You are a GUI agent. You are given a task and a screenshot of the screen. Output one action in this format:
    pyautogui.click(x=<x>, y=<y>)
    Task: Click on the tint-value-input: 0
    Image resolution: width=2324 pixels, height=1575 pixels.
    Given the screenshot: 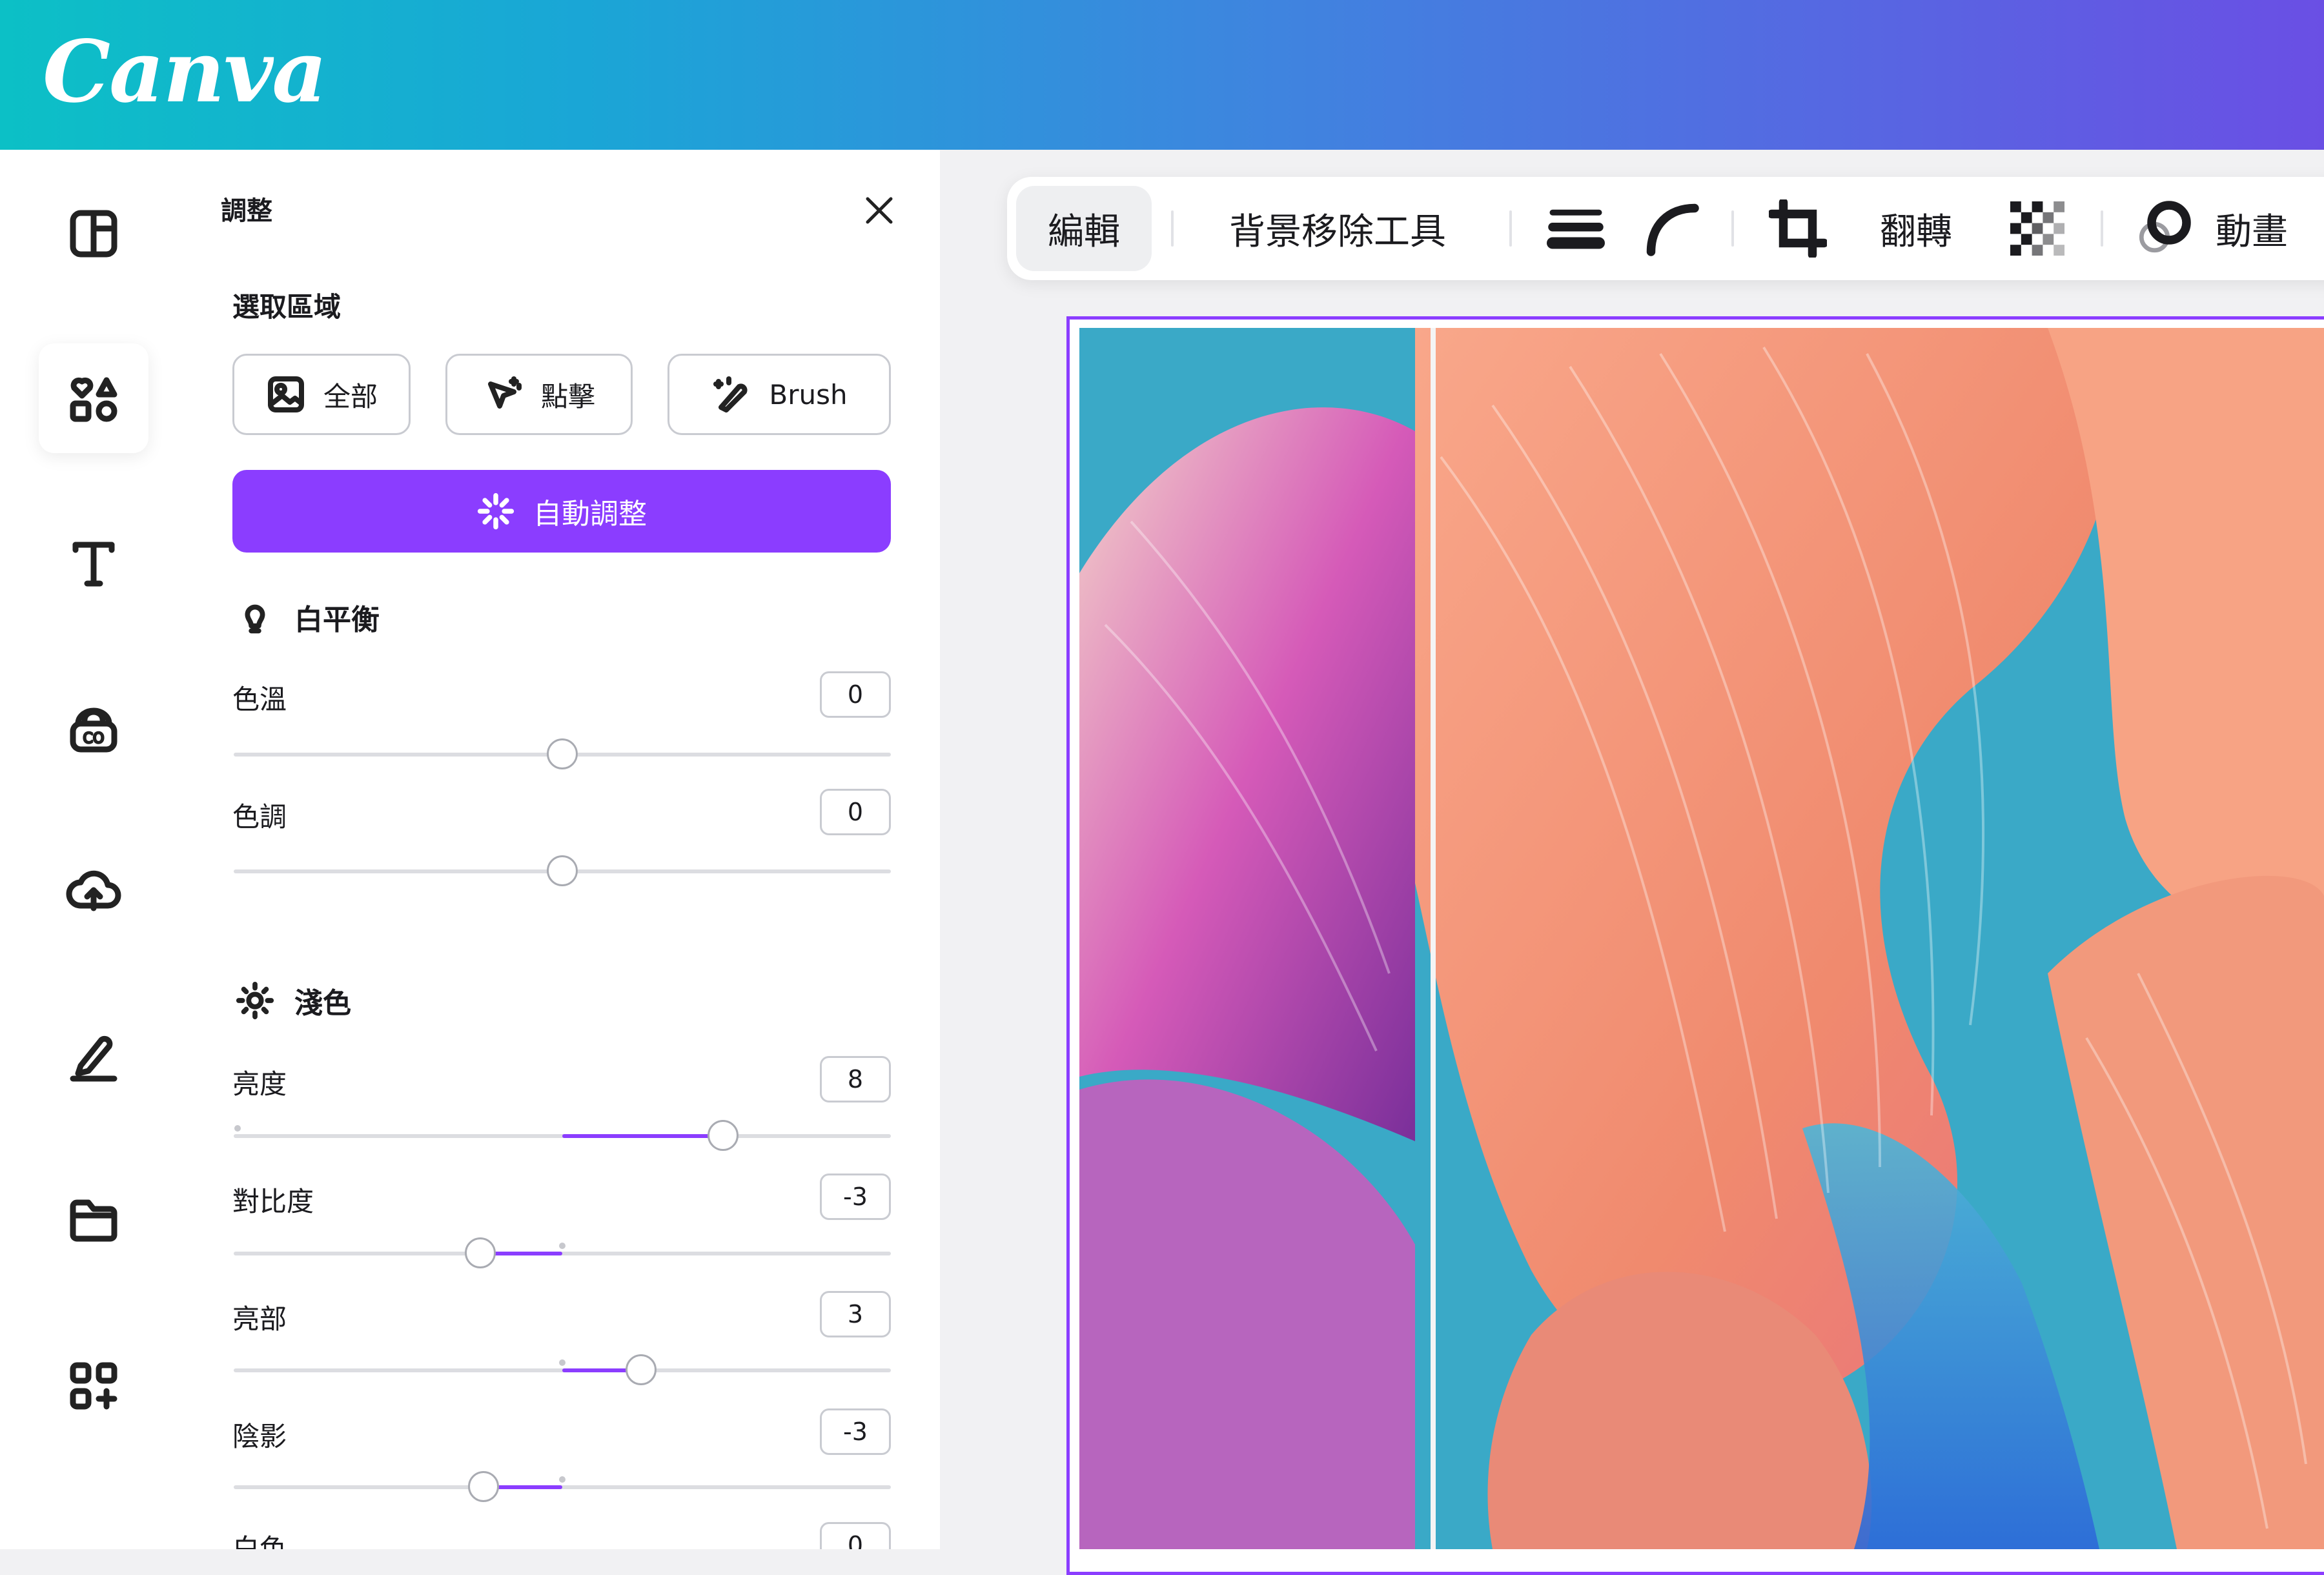 What is the action you would take?
    pyautogui.click(x=855, y=812)
    